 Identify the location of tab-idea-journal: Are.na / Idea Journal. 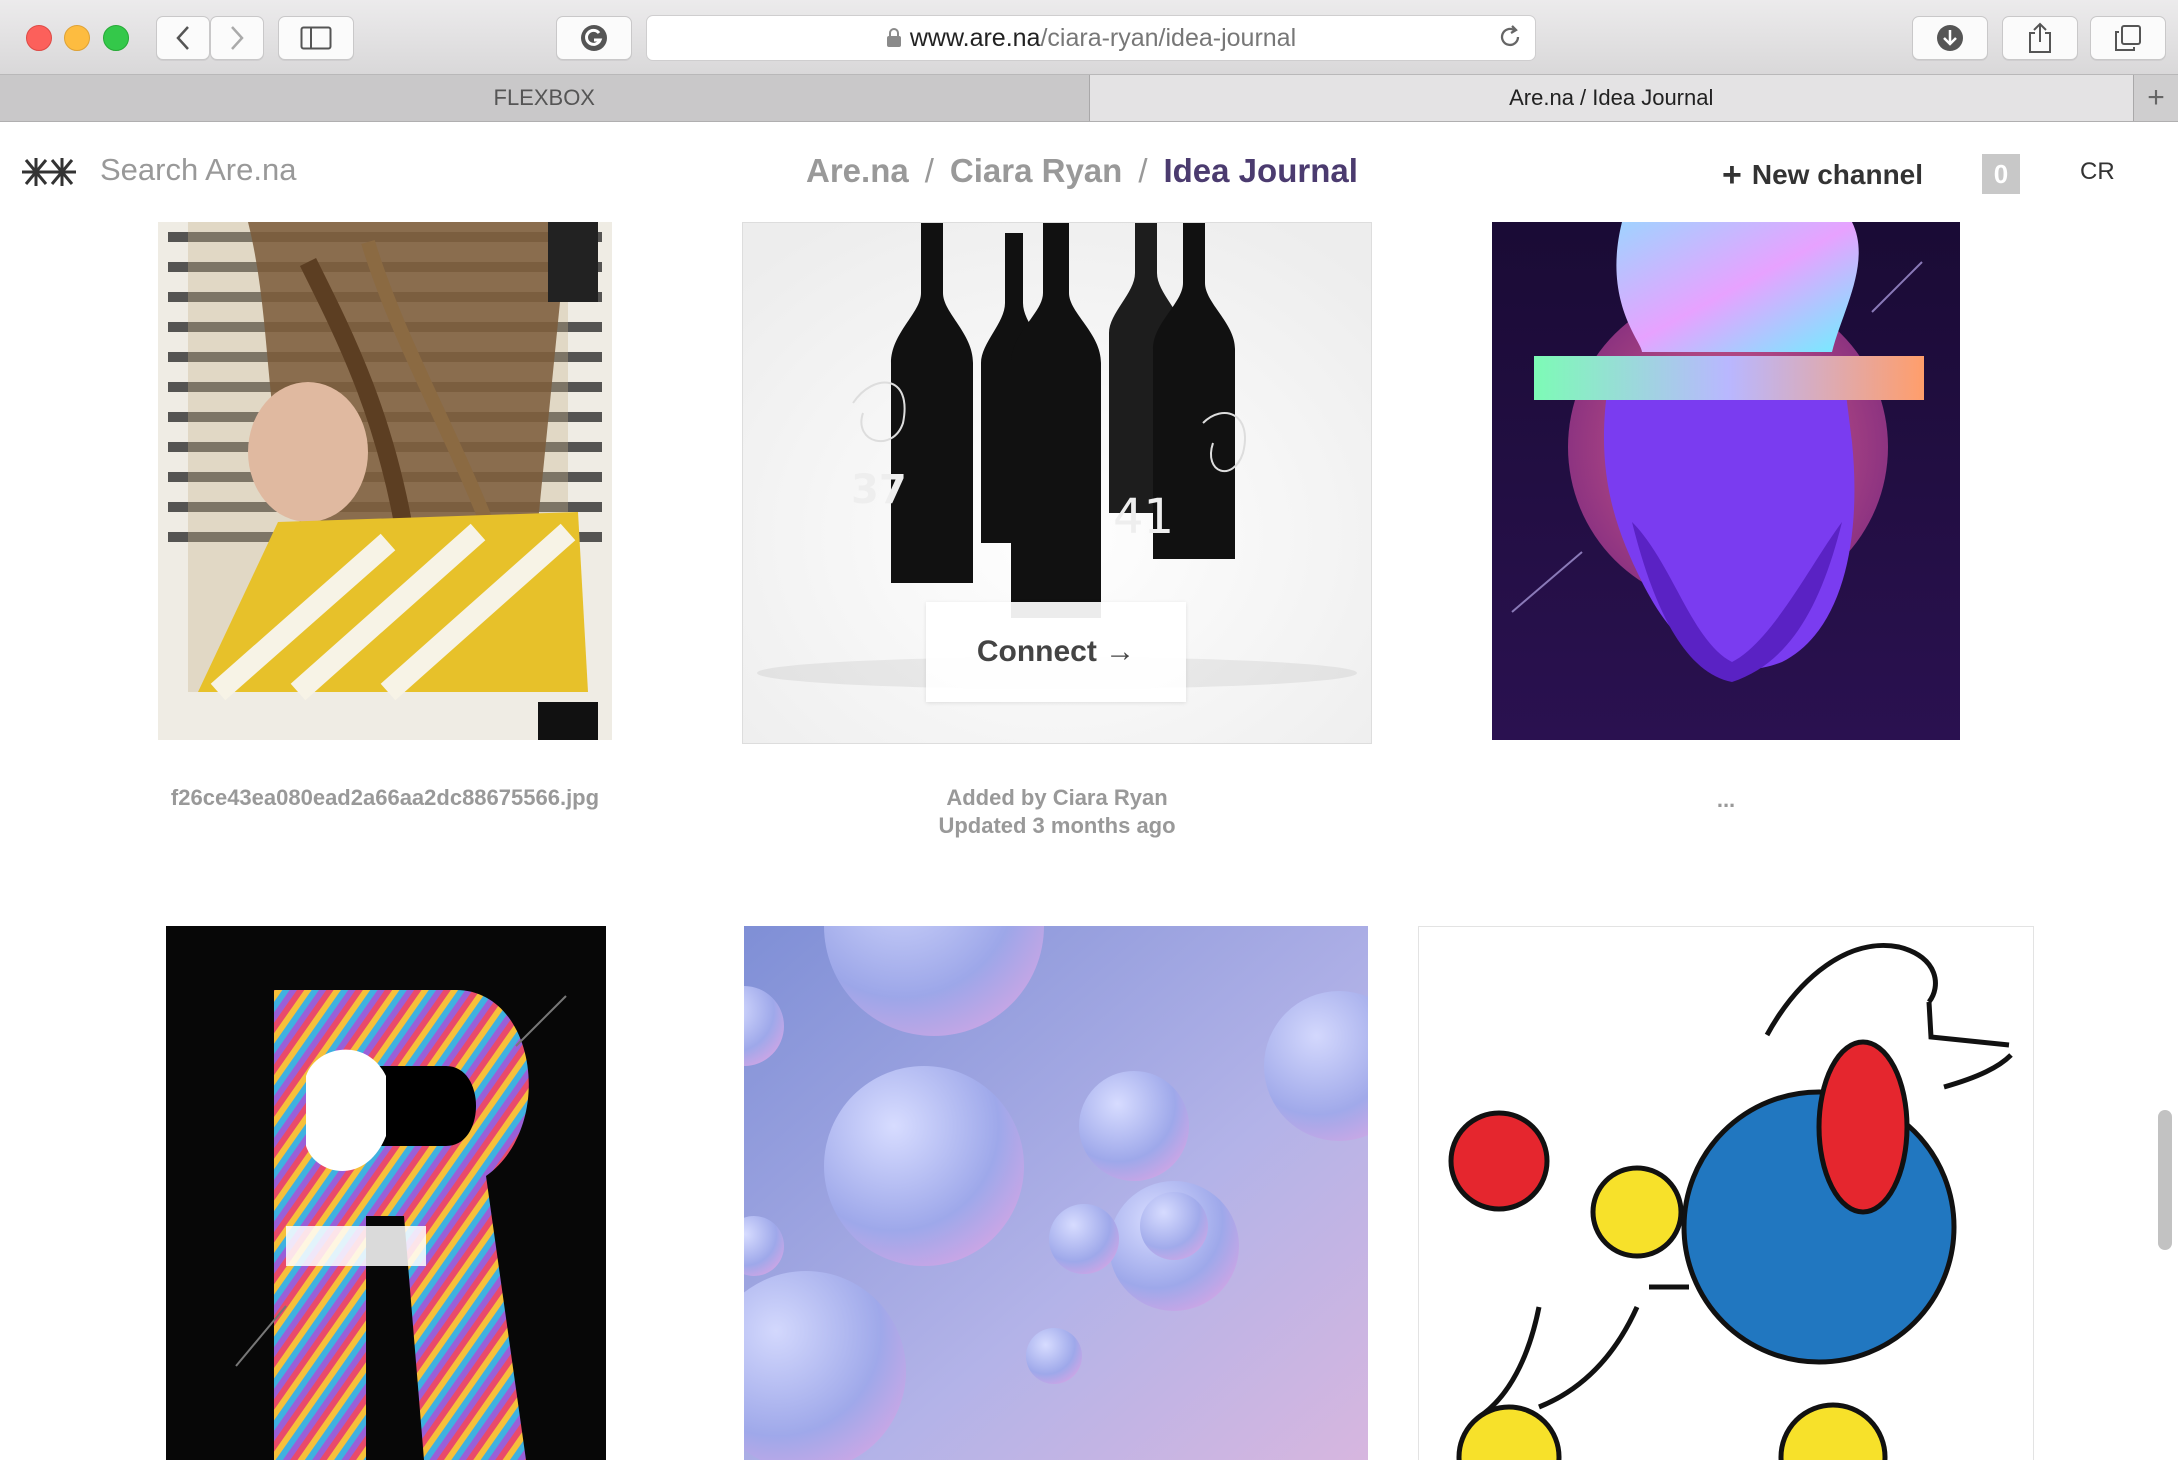
(1611, 98).